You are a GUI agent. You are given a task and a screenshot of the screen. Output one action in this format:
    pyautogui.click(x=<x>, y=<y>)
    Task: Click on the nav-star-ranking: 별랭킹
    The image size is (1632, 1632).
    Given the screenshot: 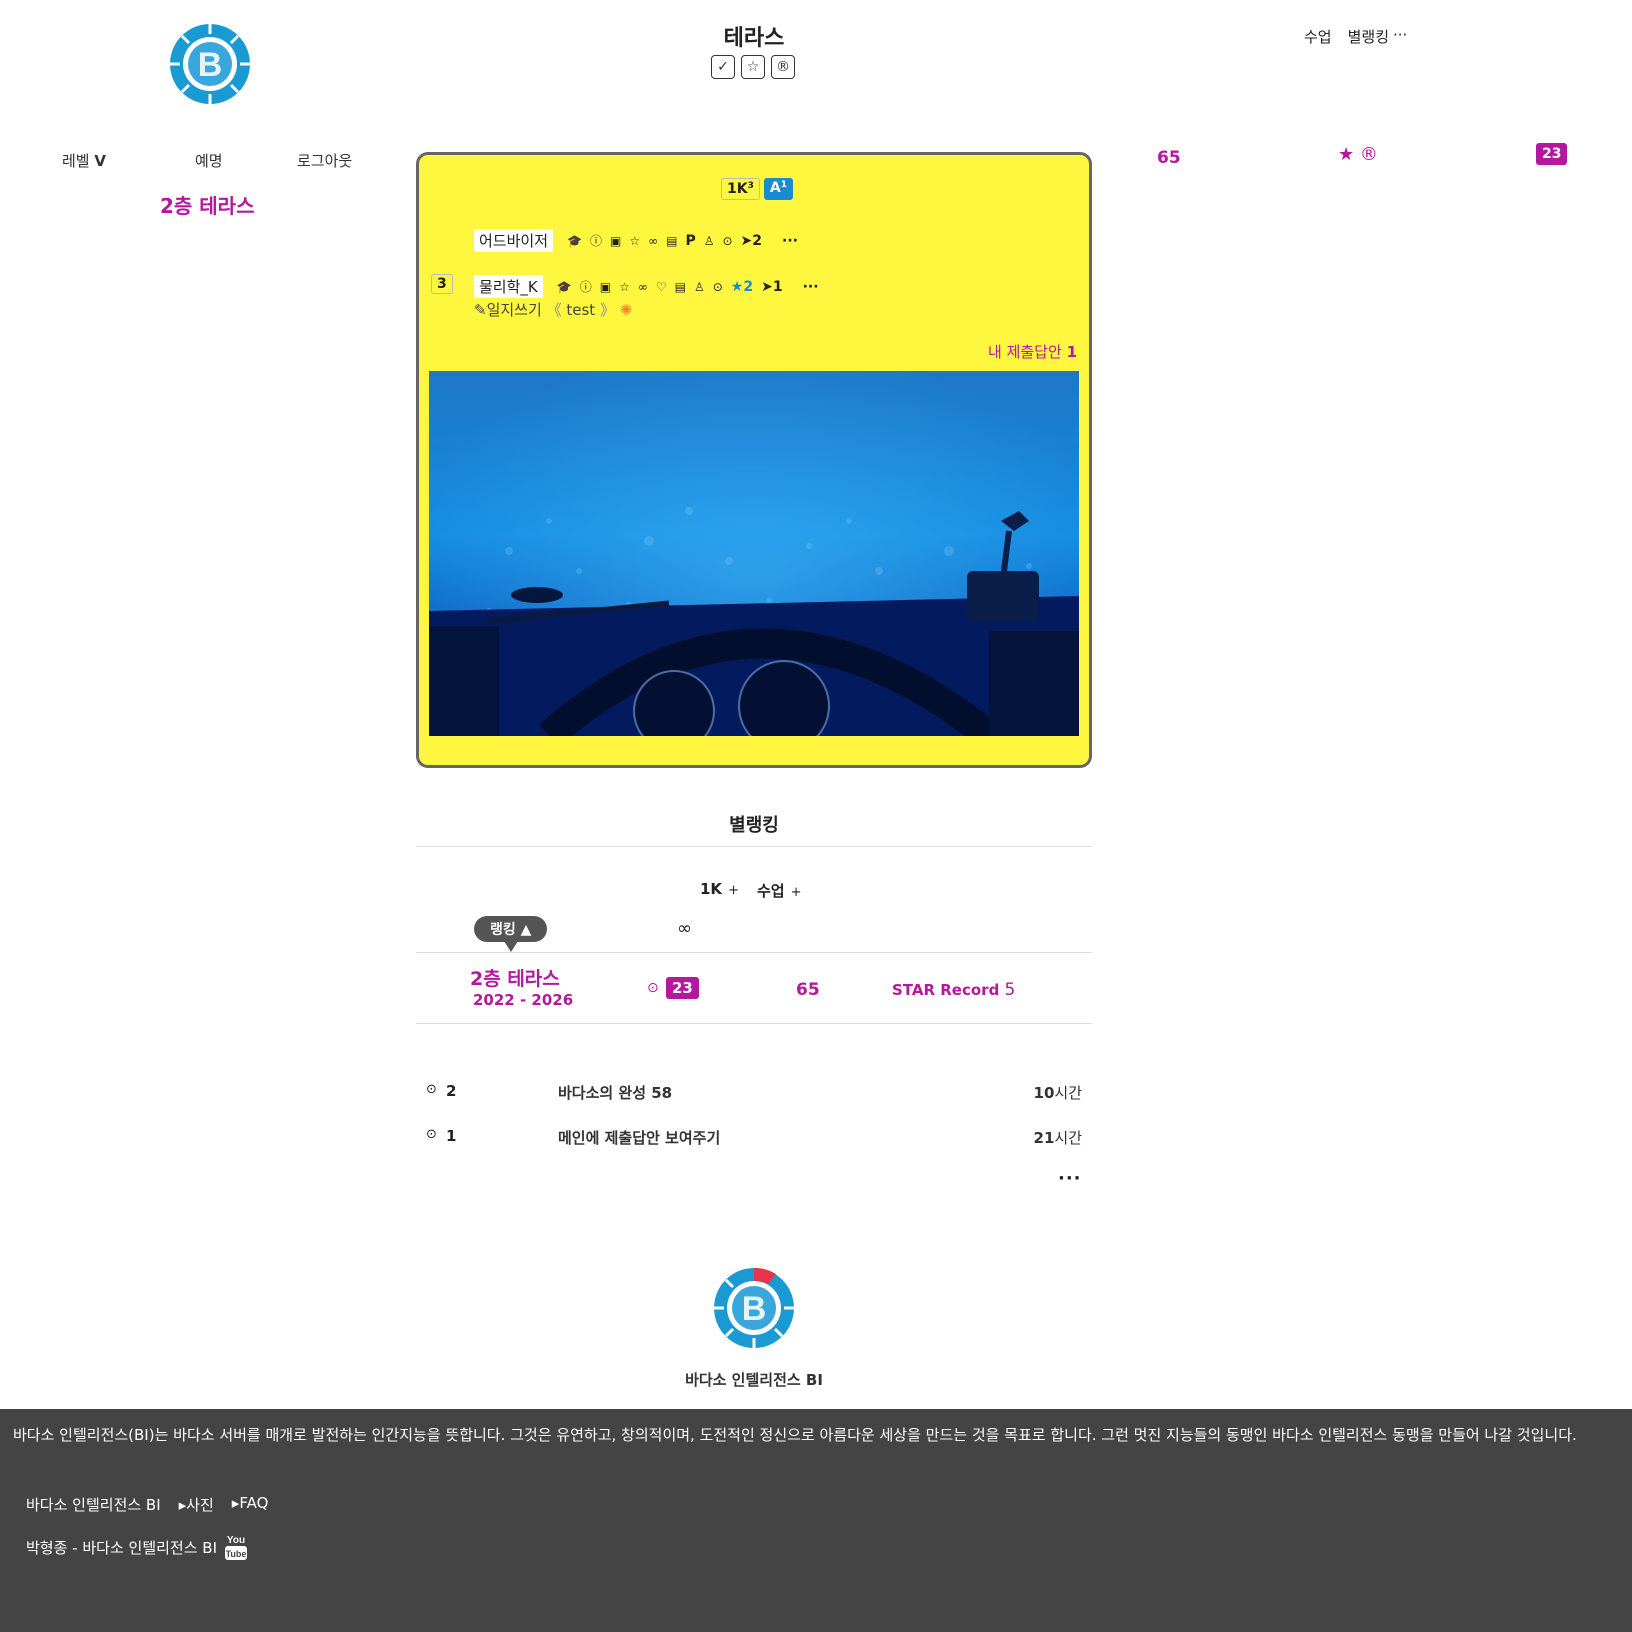 What is the action you would take?
    pyautogui.click(x=1368, y=36)
    